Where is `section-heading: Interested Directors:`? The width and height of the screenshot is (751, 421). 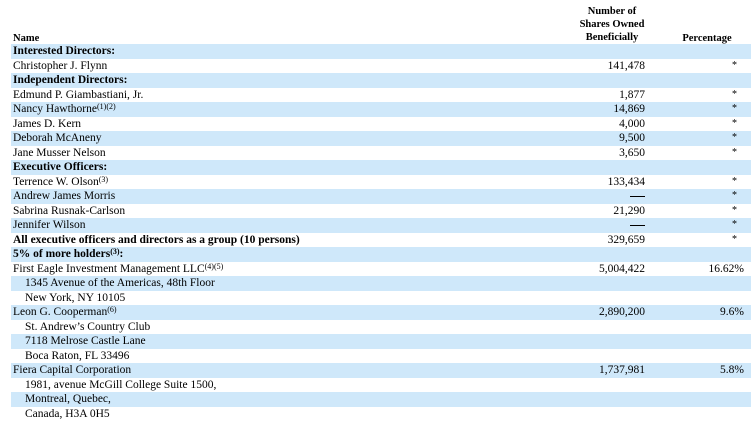 section-heading: Interested Directors: is located at coordinates (381, 51).